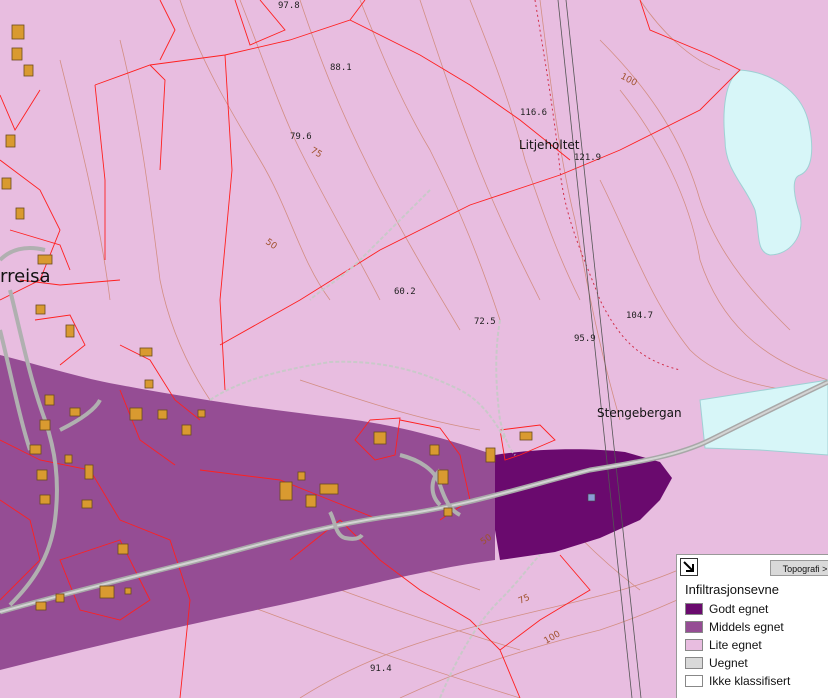  I want to click on legend-label: Uegnet, so click(728, 663).